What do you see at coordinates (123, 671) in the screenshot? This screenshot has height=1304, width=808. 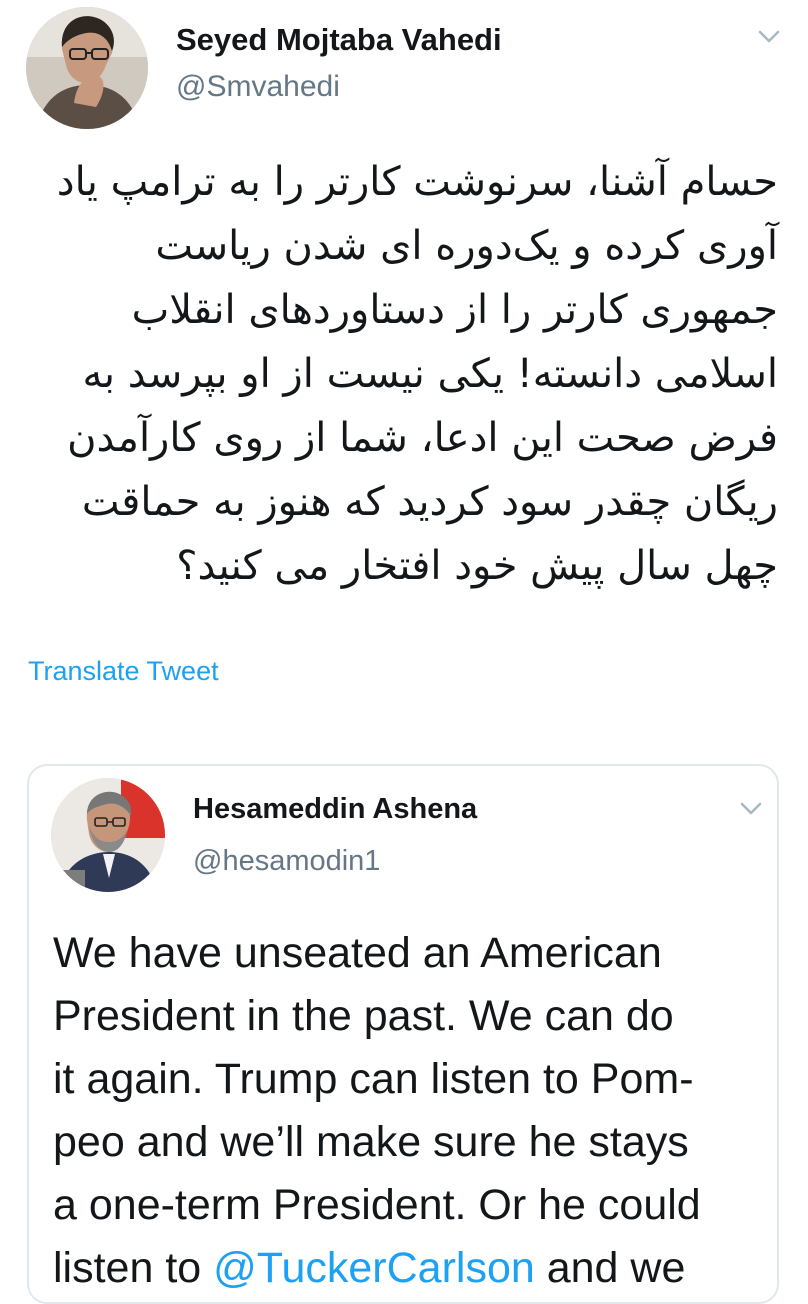 I see `translate-tweet-link: Translate Tweet` at bounding box center [123, 671].